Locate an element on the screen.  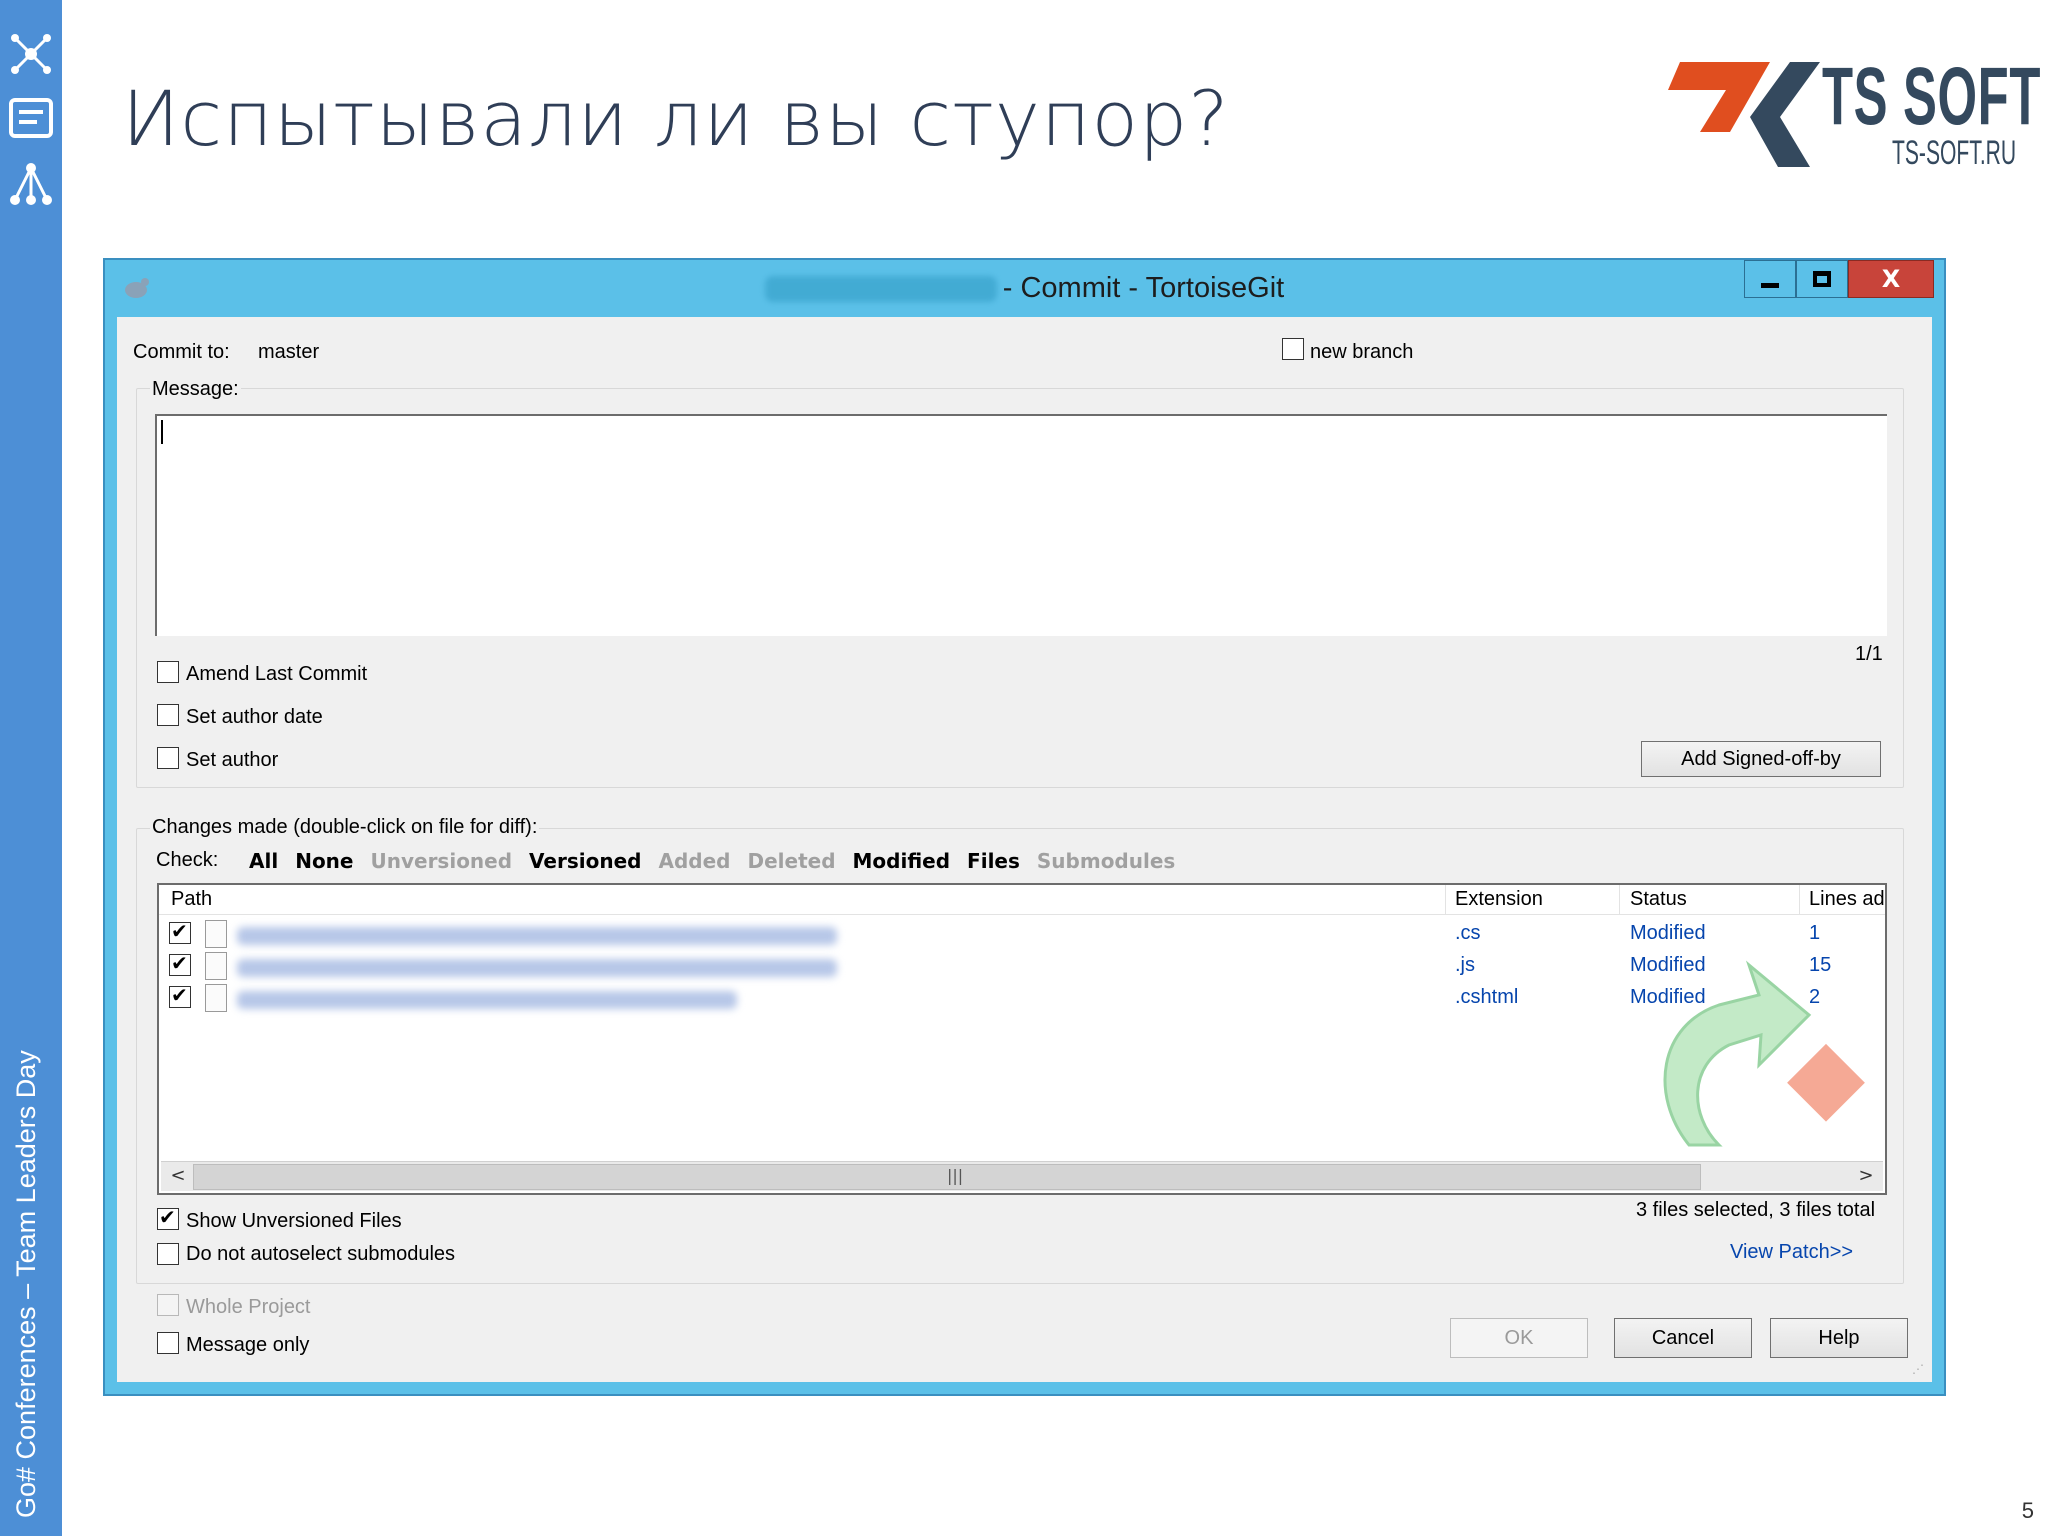
check-label: Check: is located at coordinates (187, 860).